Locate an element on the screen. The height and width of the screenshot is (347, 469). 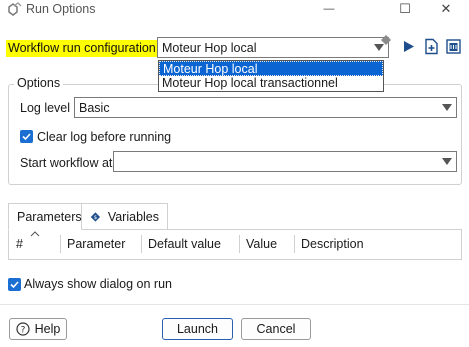
window-title: Run Options is located at coordinates (61, 9).